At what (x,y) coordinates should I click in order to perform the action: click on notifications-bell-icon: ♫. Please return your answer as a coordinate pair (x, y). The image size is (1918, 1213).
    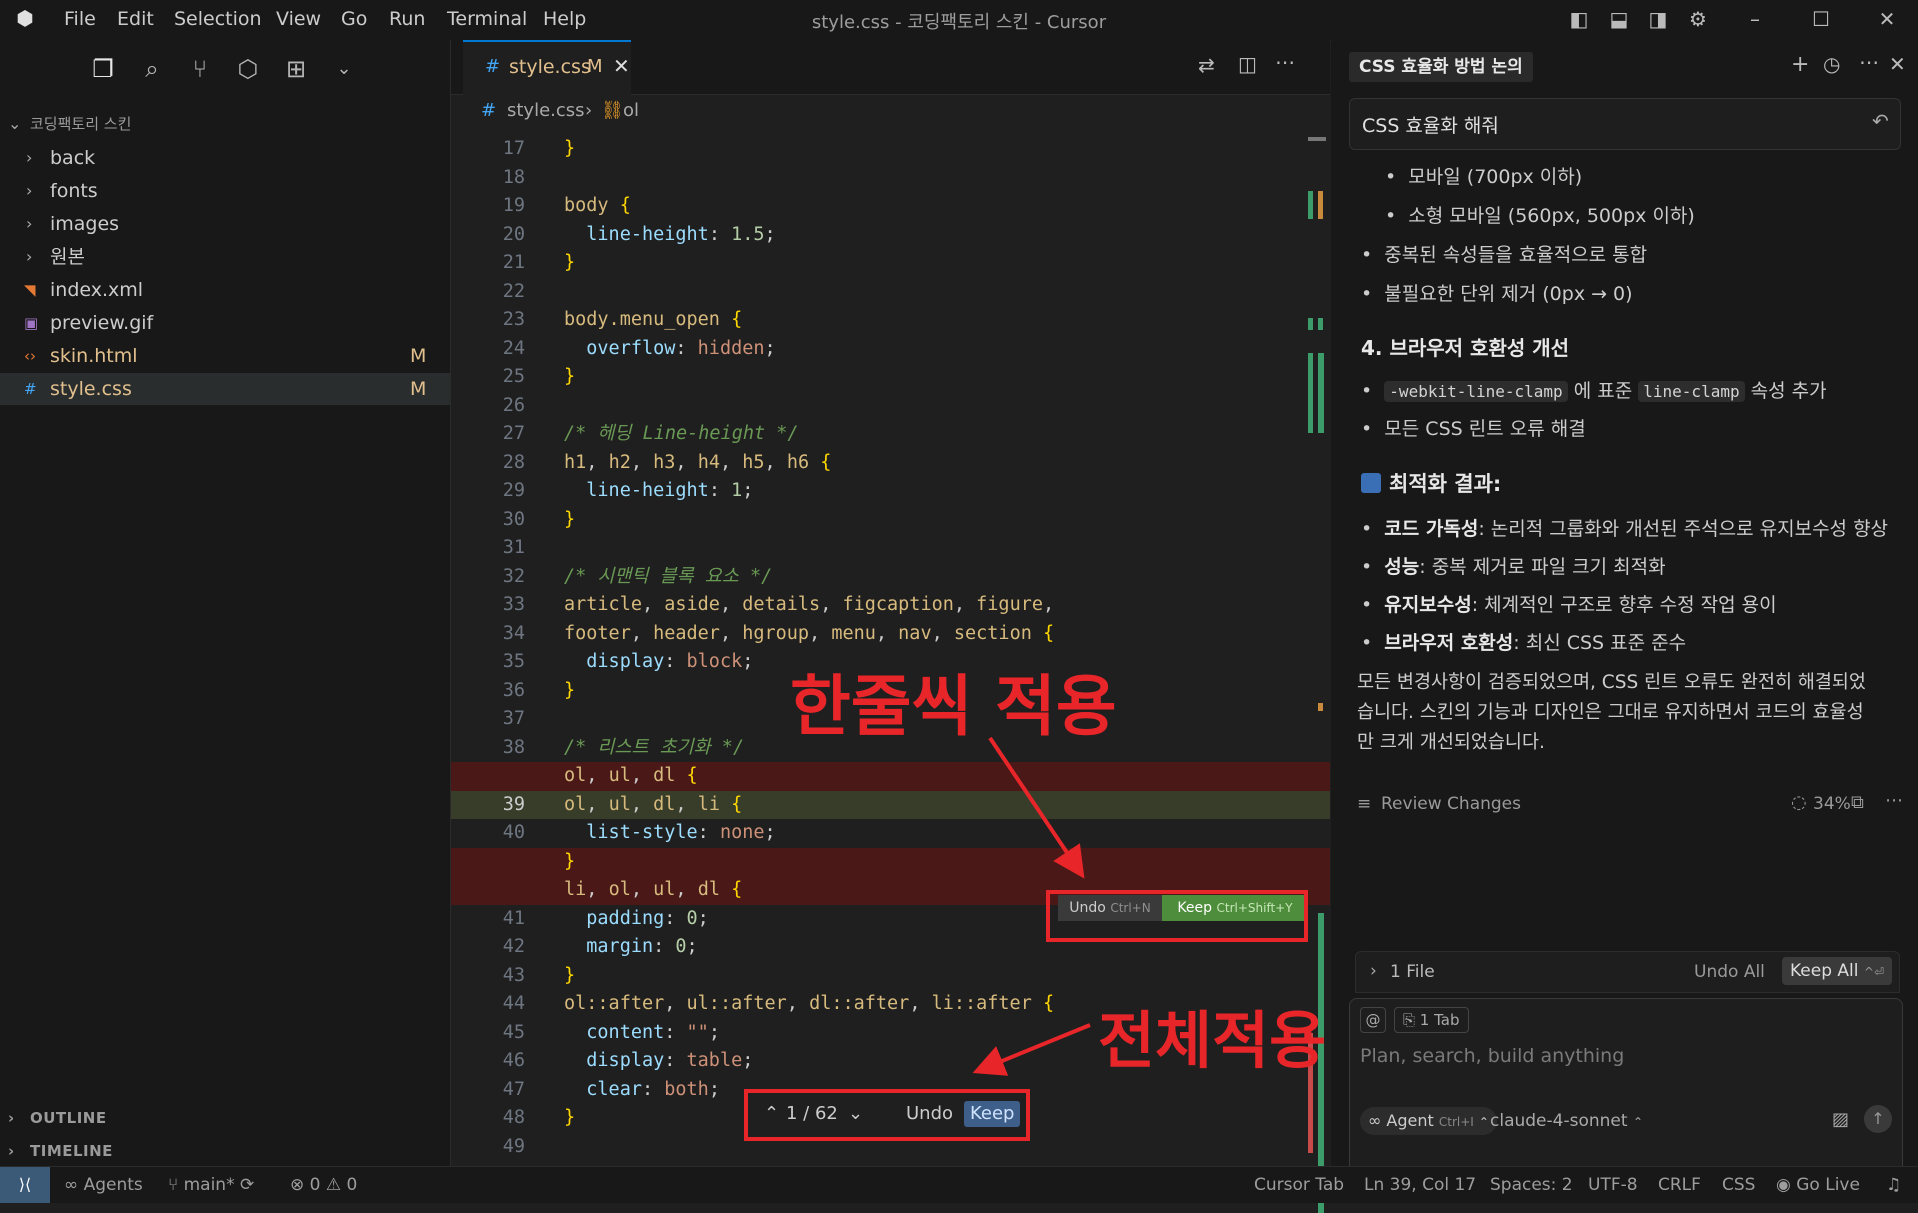
    Looking at the image, I should click on (1893, 1185).